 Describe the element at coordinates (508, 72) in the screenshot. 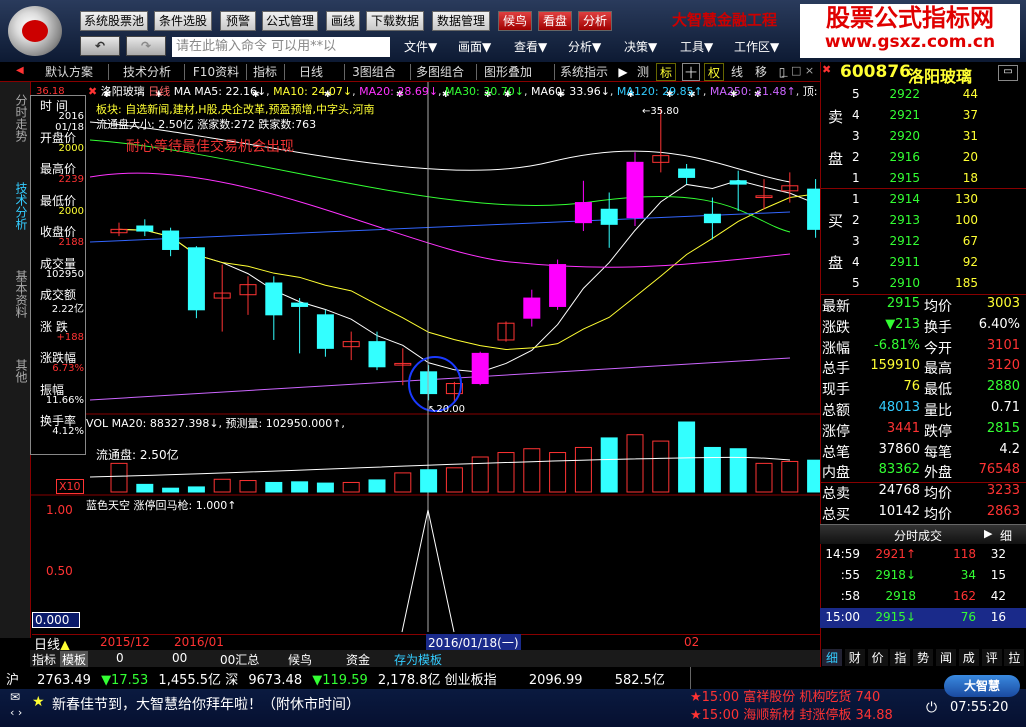

I see `tab-overlay: 图形叠加` at that location.